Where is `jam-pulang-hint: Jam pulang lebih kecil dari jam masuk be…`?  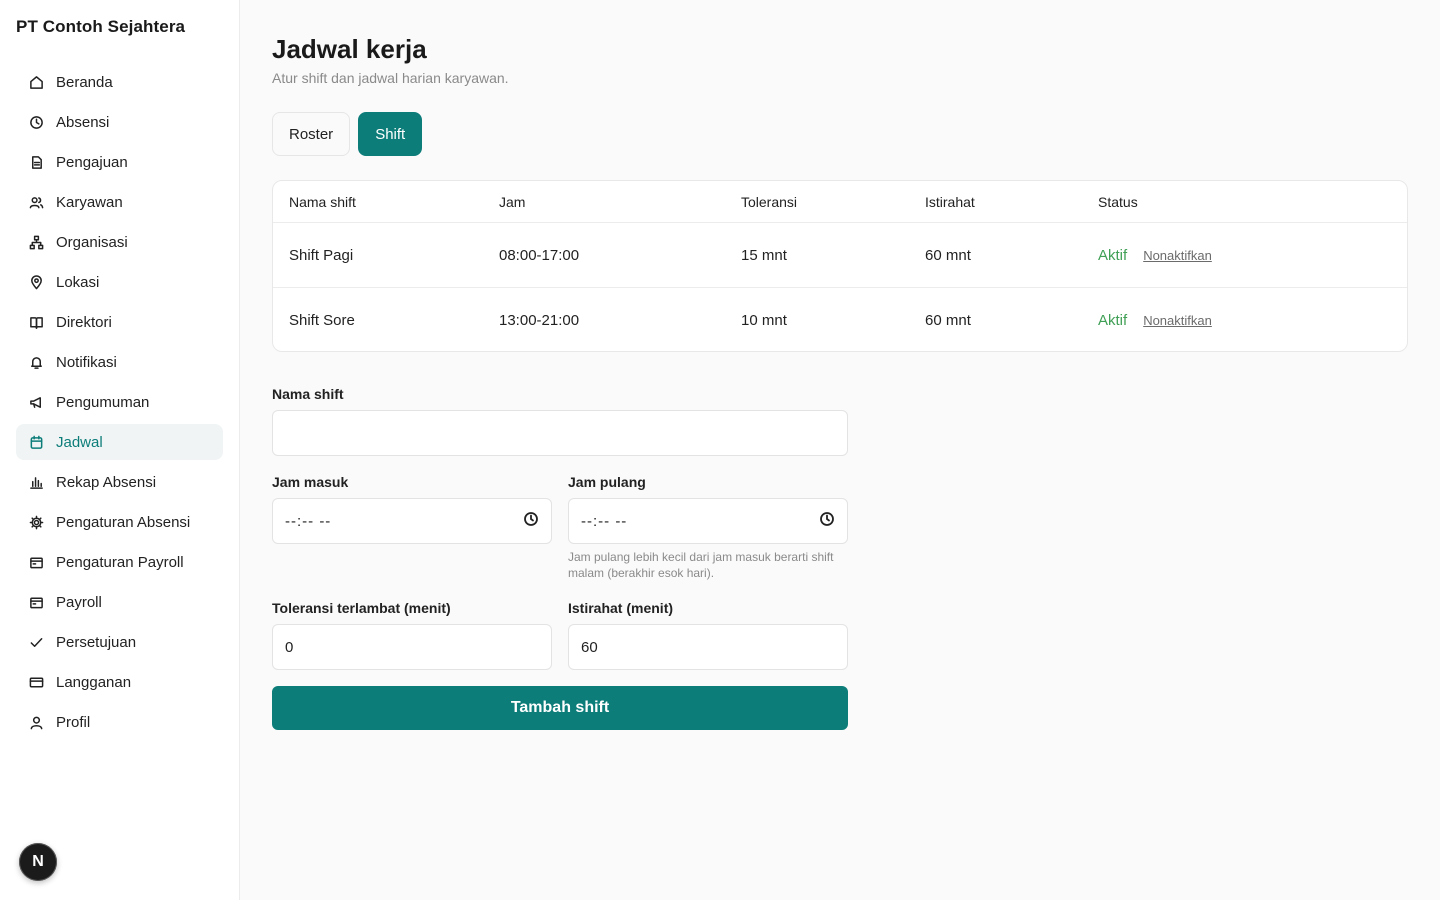
jam-pulang-hint: Jam pulang lebih kecil dari jam masuk be… is located at coordinates (701, 565).